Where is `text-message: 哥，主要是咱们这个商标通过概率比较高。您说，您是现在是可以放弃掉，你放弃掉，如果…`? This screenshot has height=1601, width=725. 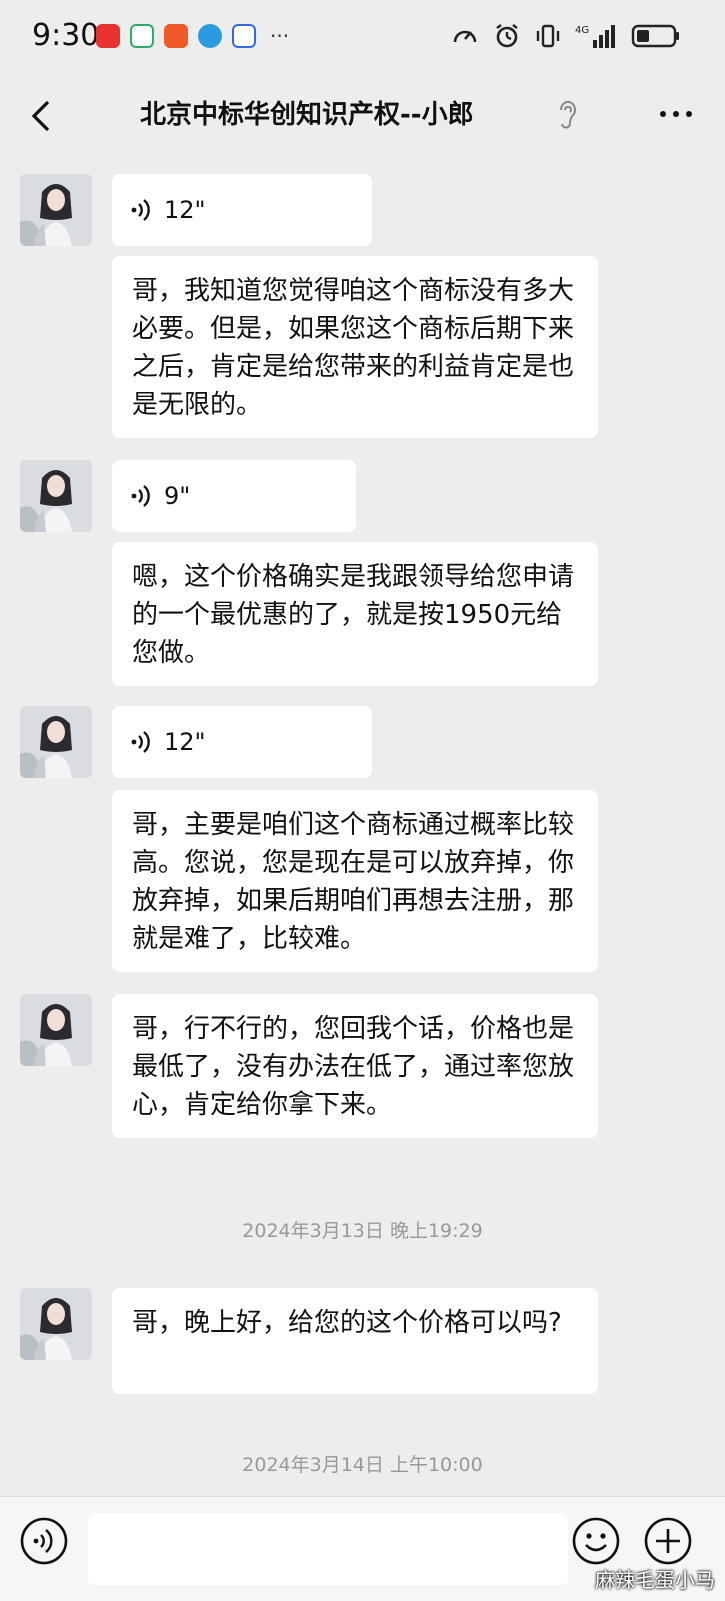 text-message: 哥，主要是咱们这个商标通过概率比较高。您说，您是现在是可以放弃掉，你放弃掉，如果… is located at coordinates (355, 881).